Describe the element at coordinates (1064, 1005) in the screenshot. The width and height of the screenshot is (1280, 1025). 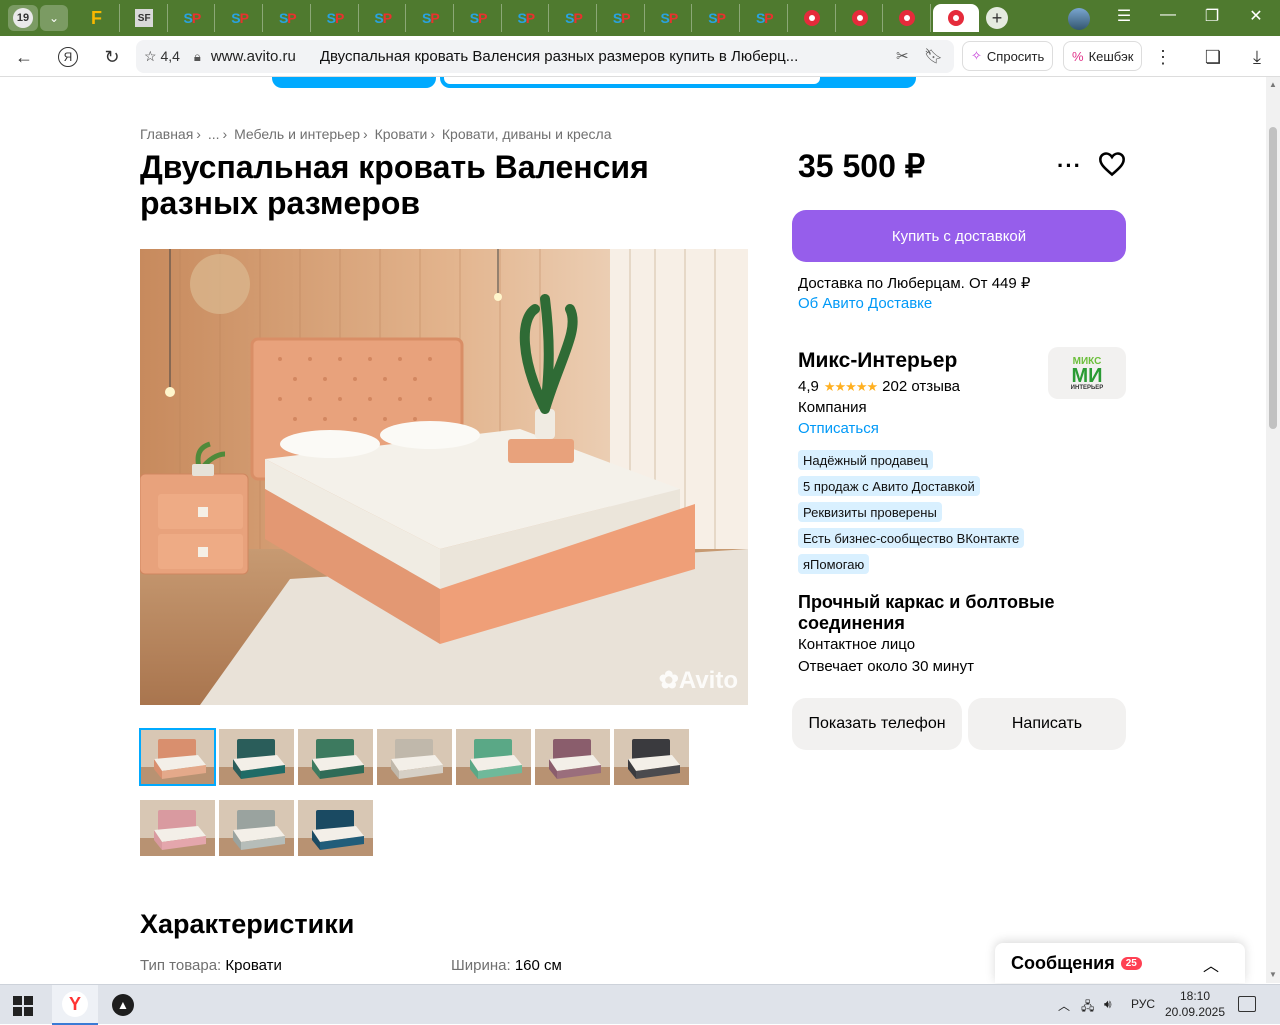
I see `tray-expand-icon: ︿` at that location.